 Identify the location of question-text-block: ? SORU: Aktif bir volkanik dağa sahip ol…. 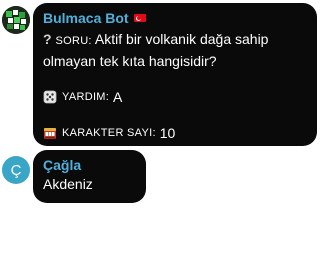
(175, 50).